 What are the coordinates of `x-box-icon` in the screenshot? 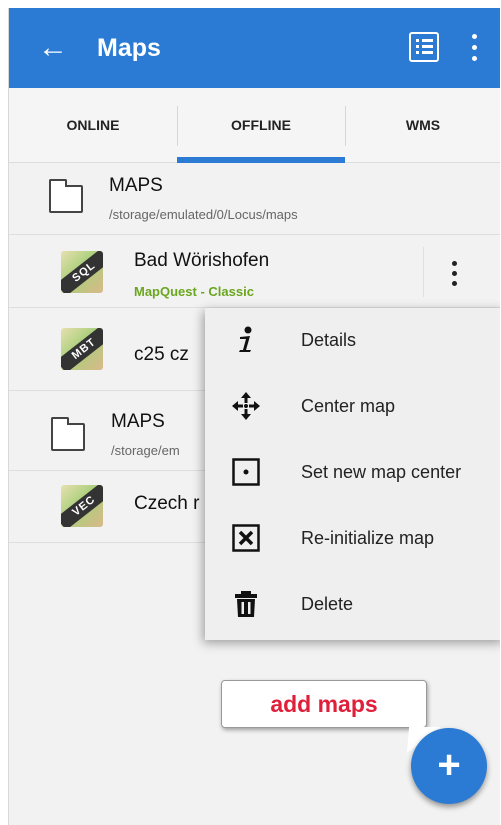 It's located at (246, 538).